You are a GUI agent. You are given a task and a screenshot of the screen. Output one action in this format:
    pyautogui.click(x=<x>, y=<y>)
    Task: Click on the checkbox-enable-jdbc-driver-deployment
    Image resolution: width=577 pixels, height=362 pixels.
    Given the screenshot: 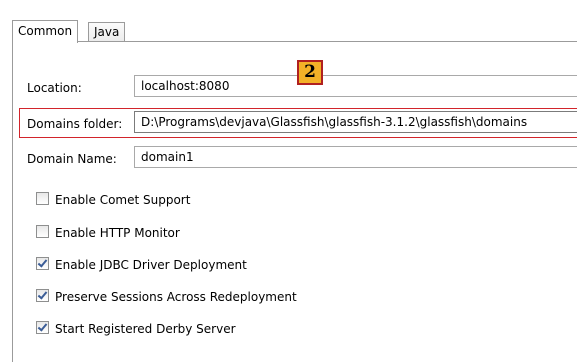 What is the action you would take?
    pyautogui.click(x=42, y=263)
    